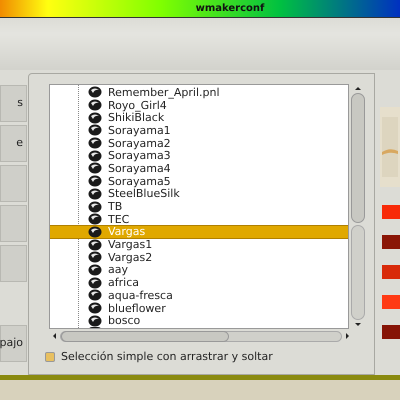  What do you see at coordinates (199, 168) in the screenshot?
I see `list-item: Sorayama4` at bounding box center [199, 168].